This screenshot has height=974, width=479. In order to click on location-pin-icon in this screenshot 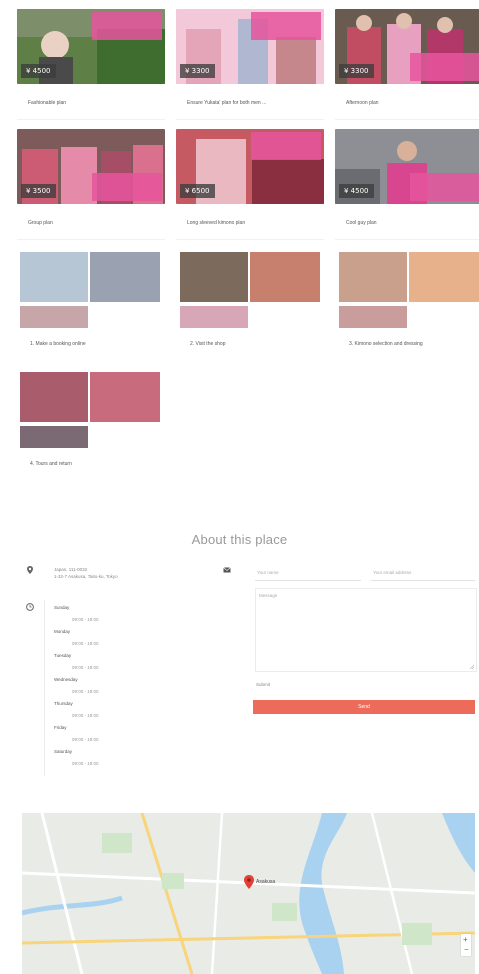, I will do `click(30, 570)`.